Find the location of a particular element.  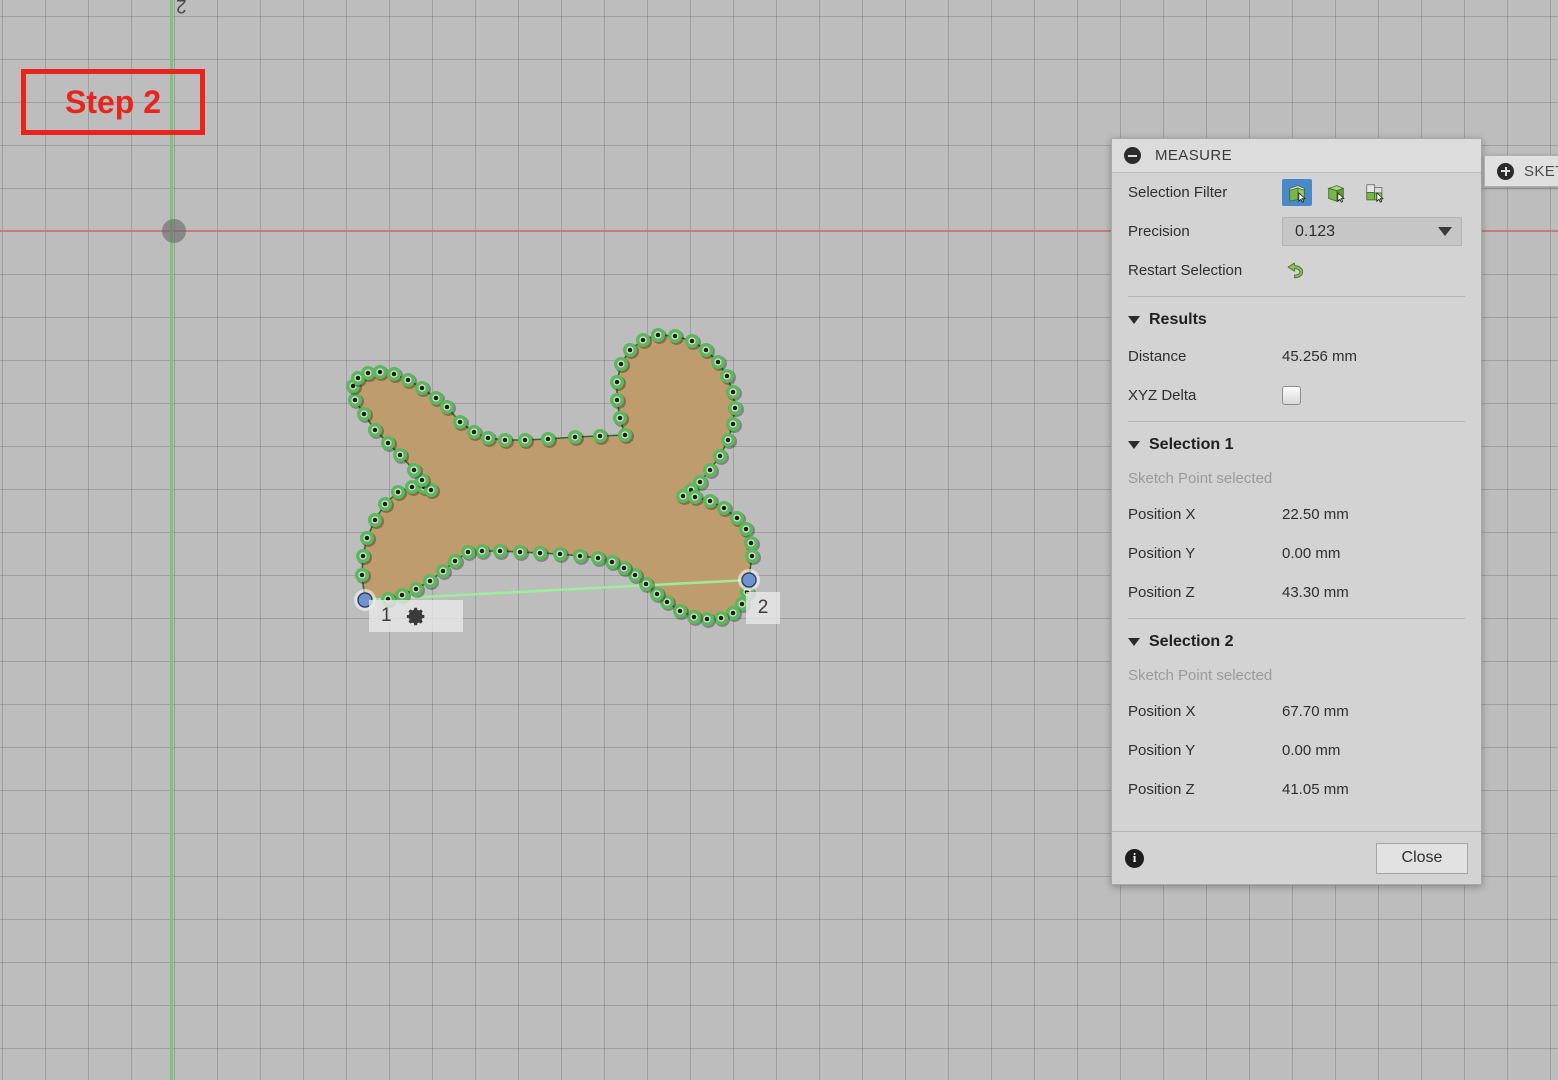

axis-tick-label: 2 is located at coordinates (181, 8).